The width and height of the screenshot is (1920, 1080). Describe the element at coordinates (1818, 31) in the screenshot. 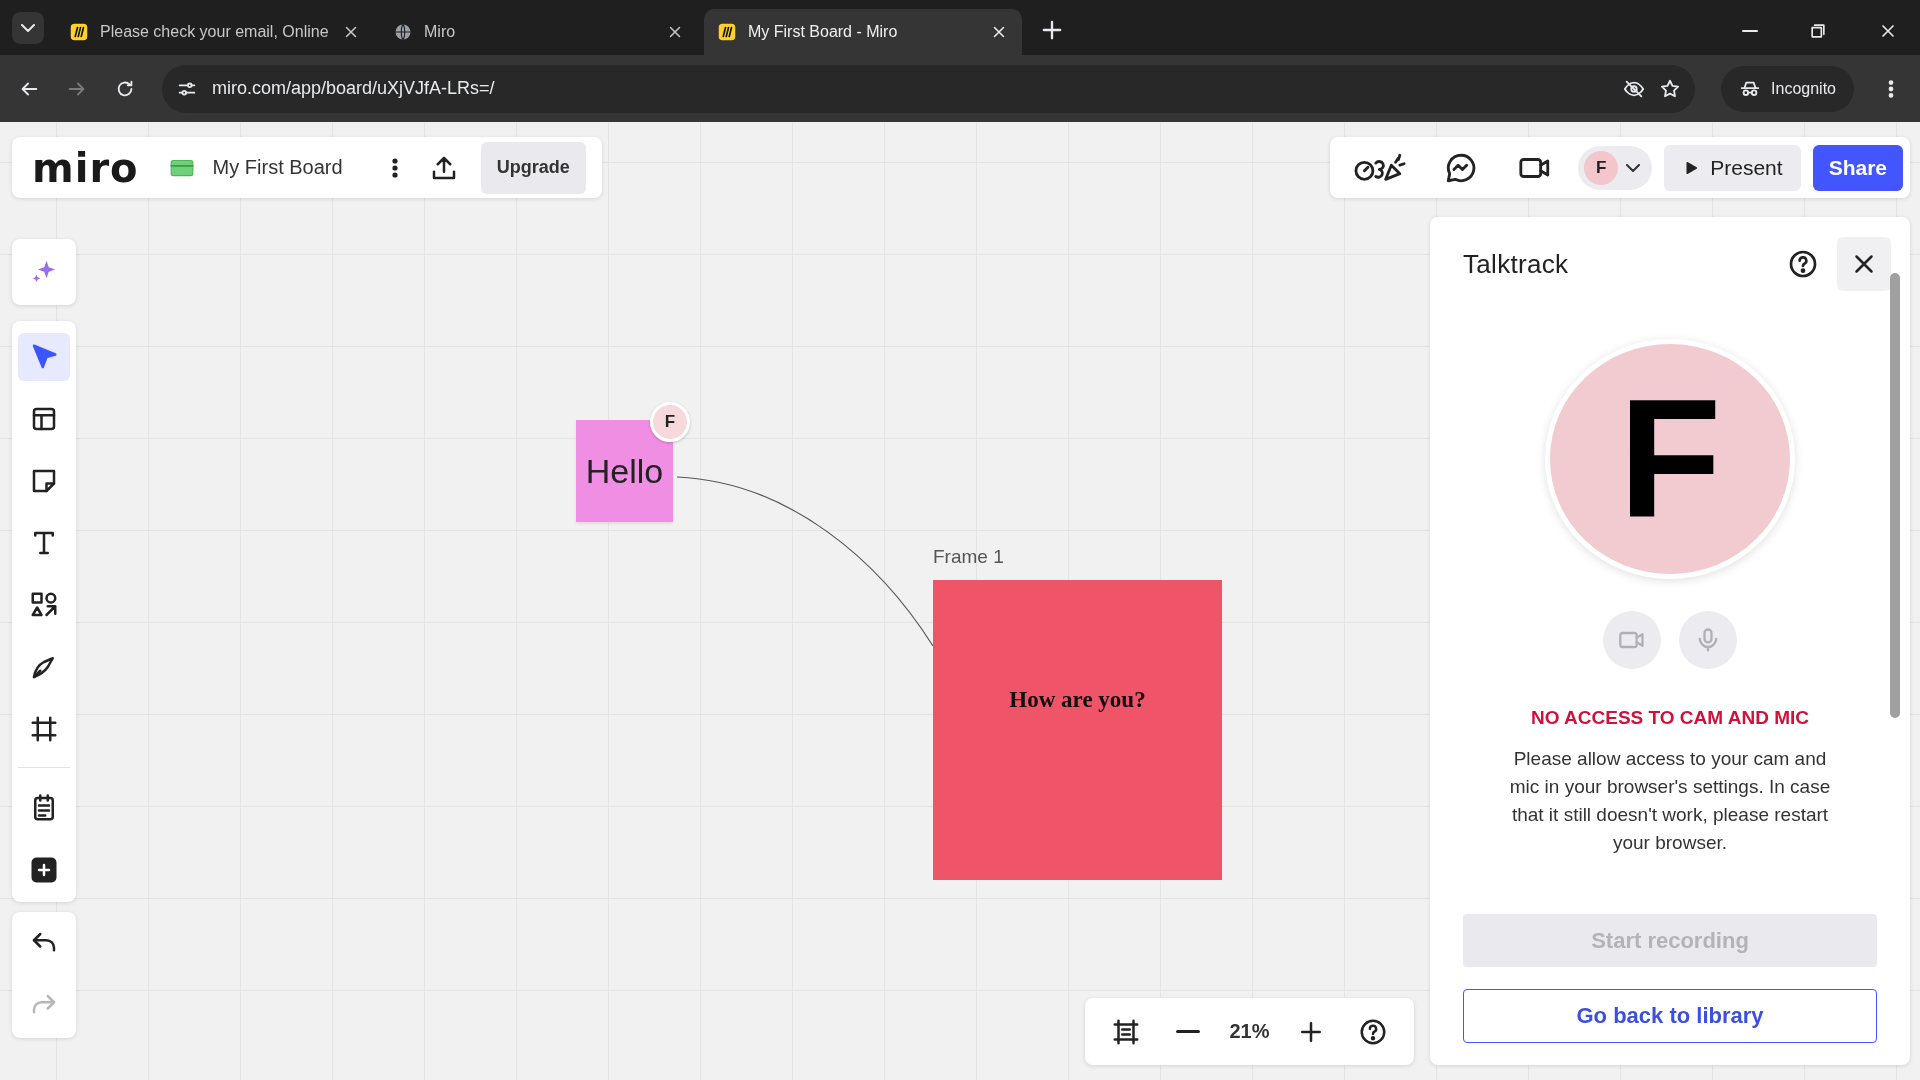

I see `restore-icon` at that location.